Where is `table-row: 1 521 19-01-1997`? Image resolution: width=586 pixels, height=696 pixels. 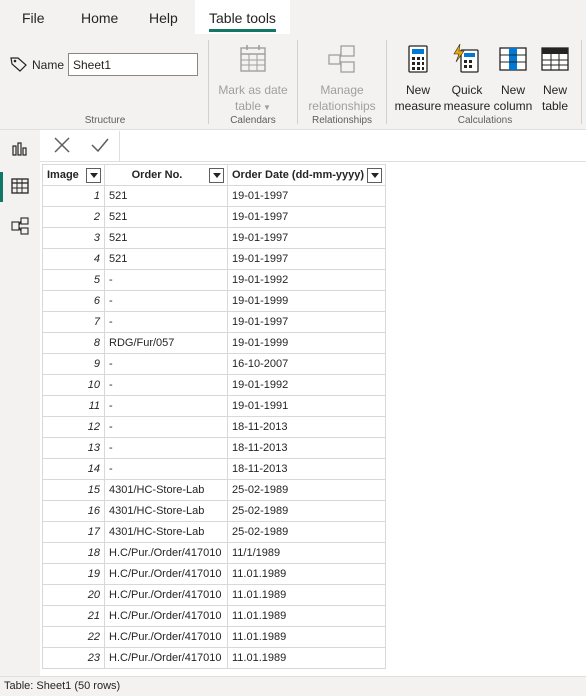 table-row: 1 521 19-01-1997 is located at coordinates (214, 196).